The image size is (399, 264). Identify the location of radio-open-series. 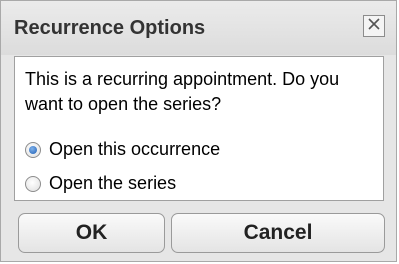
(33, 183).